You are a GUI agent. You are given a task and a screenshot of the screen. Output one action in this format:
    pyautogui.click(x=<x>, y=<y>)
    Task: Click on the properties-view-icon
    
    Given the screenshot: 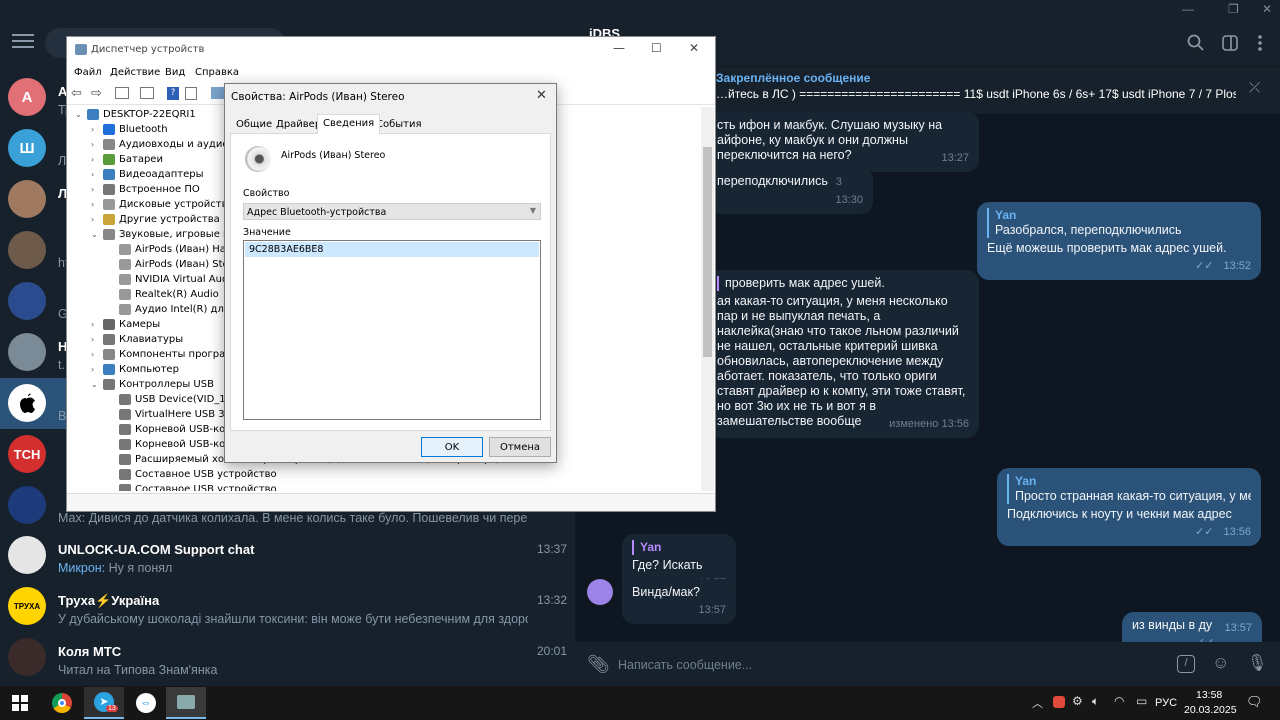 What is the action you would take?
    pyautogui.click(x=122, y=93)
    